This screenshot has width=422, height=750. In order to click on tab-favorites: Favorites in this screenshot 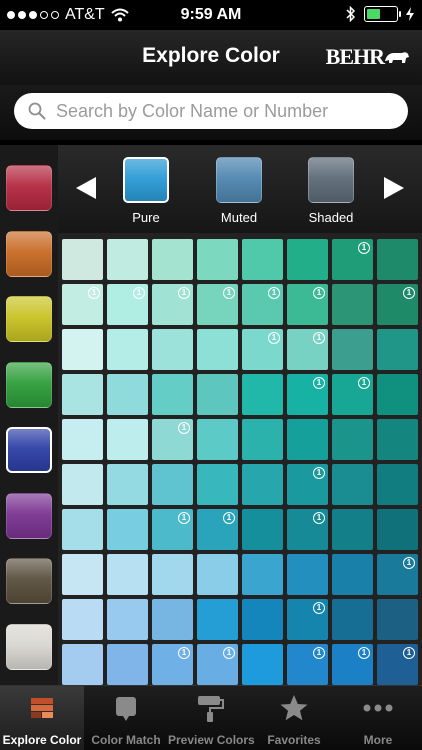, I will do `click(294, 718)`.